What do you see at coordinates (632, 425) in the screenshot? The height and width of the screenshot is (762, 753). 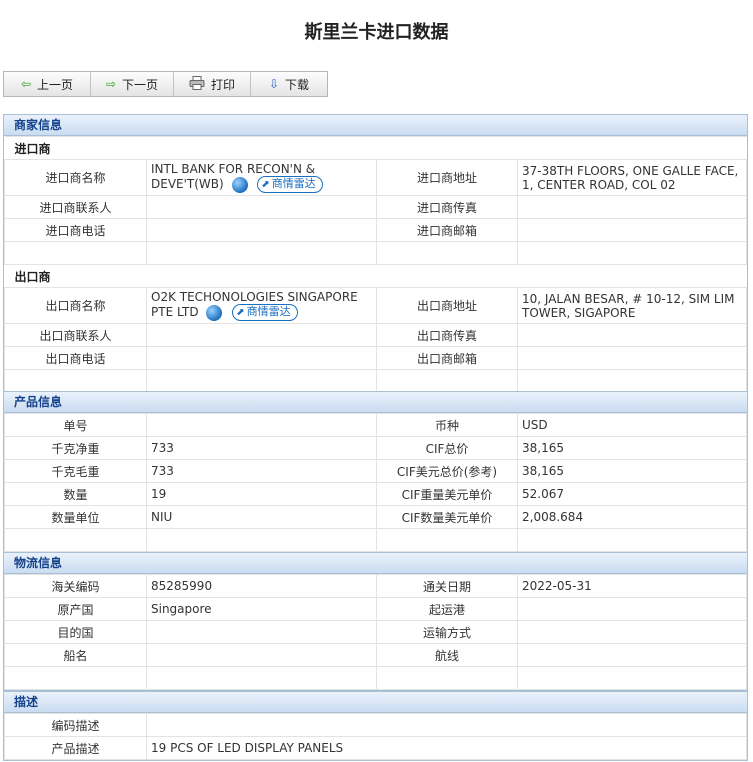 I see `field-value: USD` at bounding box center [632, 425].